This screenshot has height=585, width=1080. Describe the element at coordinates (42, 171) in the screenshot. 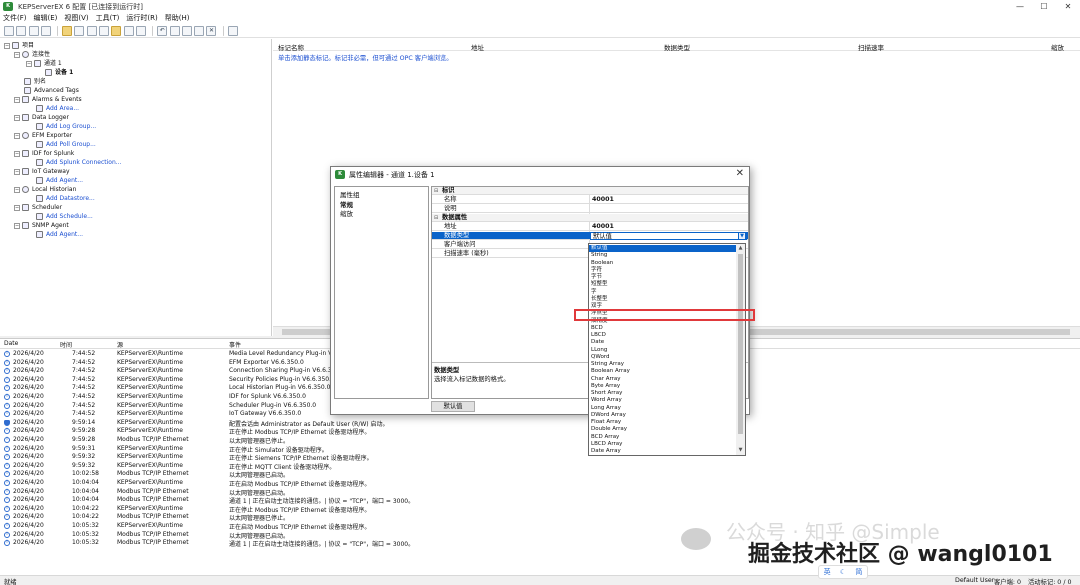

I see `tree-node-iot-gateway: − IoT Gateway` at that location.